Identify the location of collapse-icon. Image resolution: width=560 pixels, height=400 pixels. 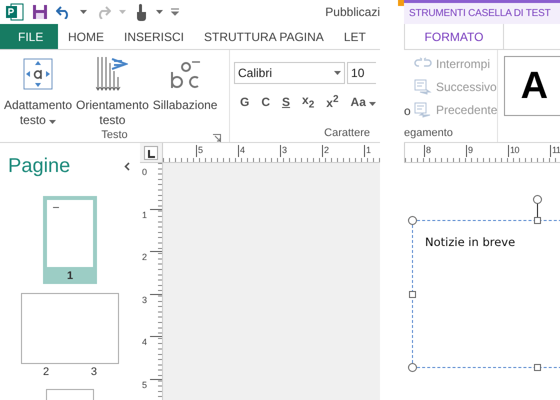
(127, 166).